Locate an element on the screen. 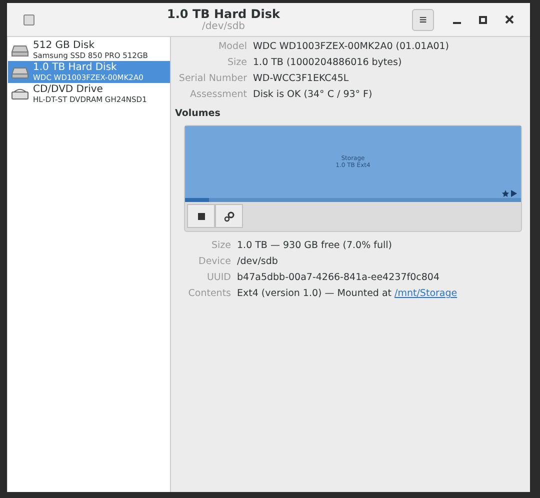  drive-name: CD/DVD Drive is located at coordinates (68, 89).